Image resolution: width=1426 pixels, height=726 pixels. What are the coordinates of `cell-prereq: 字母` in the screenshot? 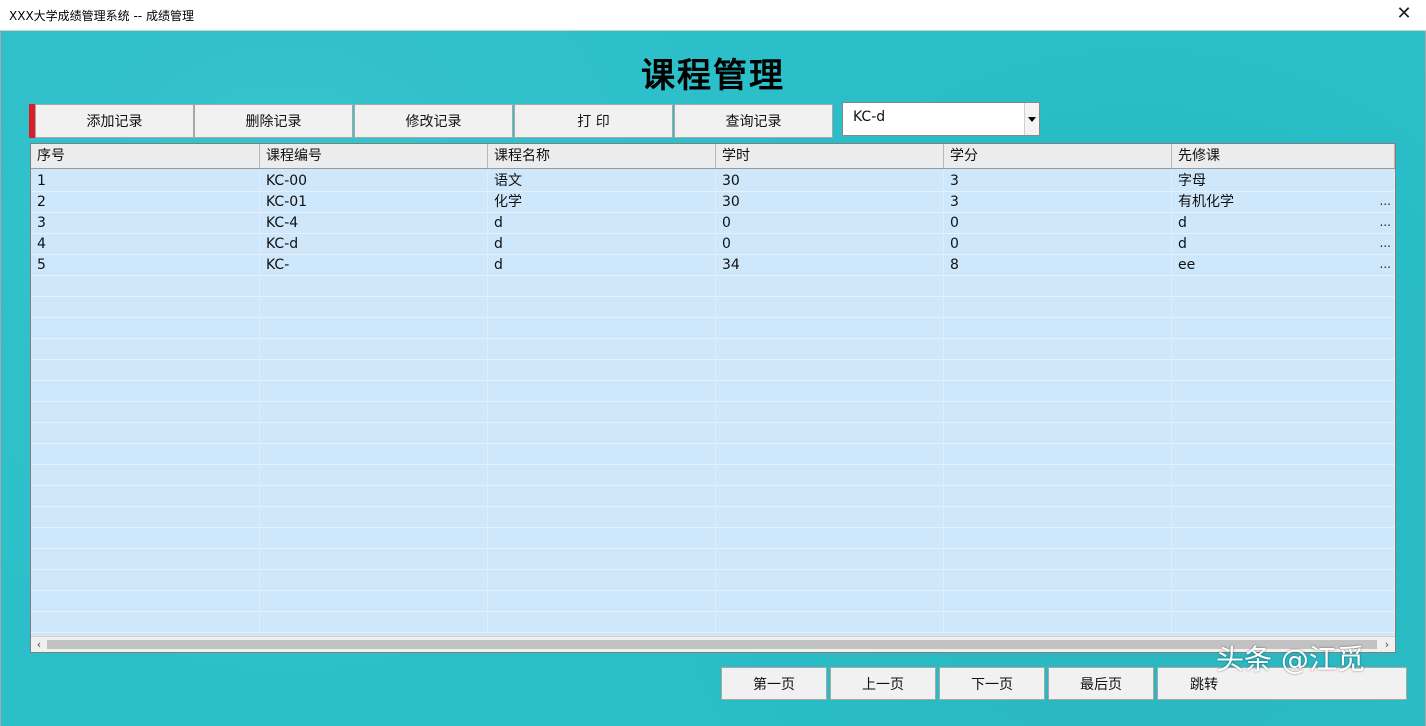 It's located at (1283, 181).